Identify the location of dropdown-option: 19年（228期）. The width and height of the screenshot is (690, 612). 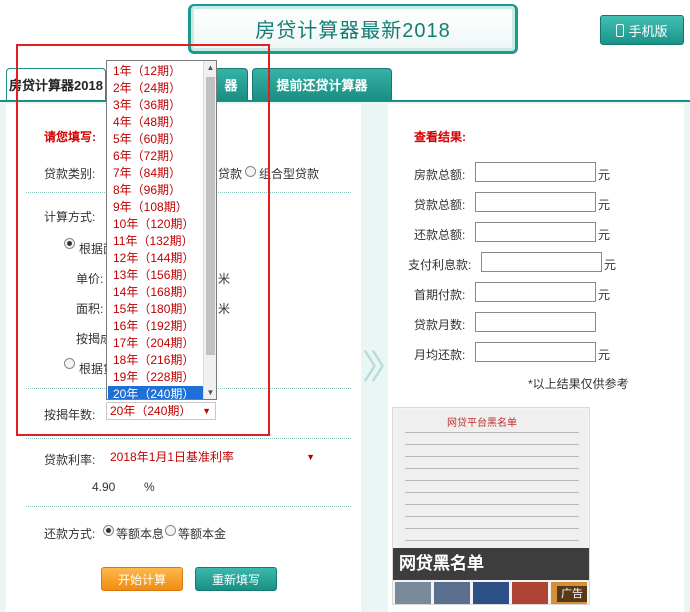
(155, 377).